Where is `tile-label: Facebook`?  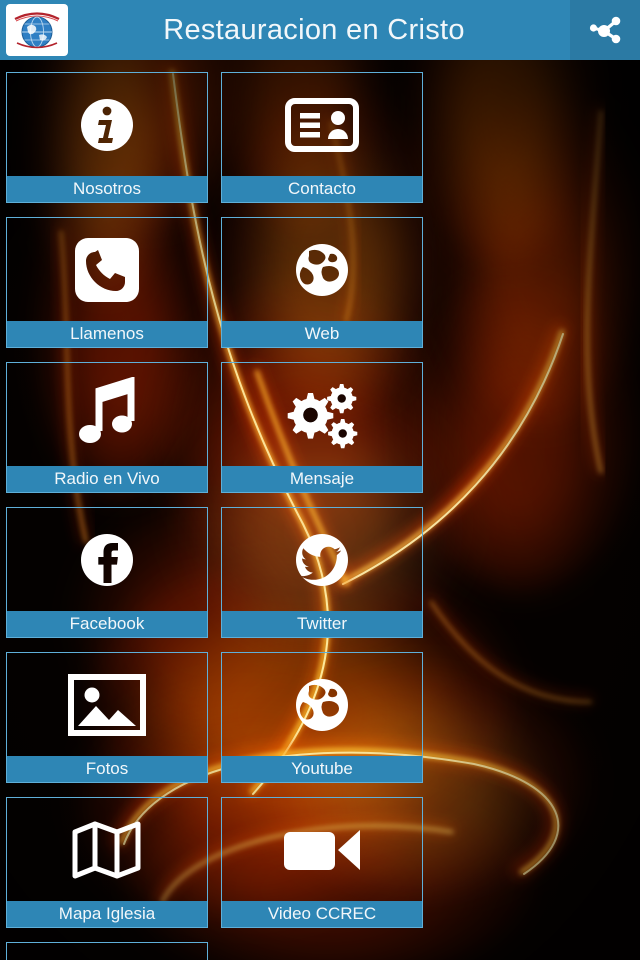
tile-label: Facebook is located at coordinates (107, 624).